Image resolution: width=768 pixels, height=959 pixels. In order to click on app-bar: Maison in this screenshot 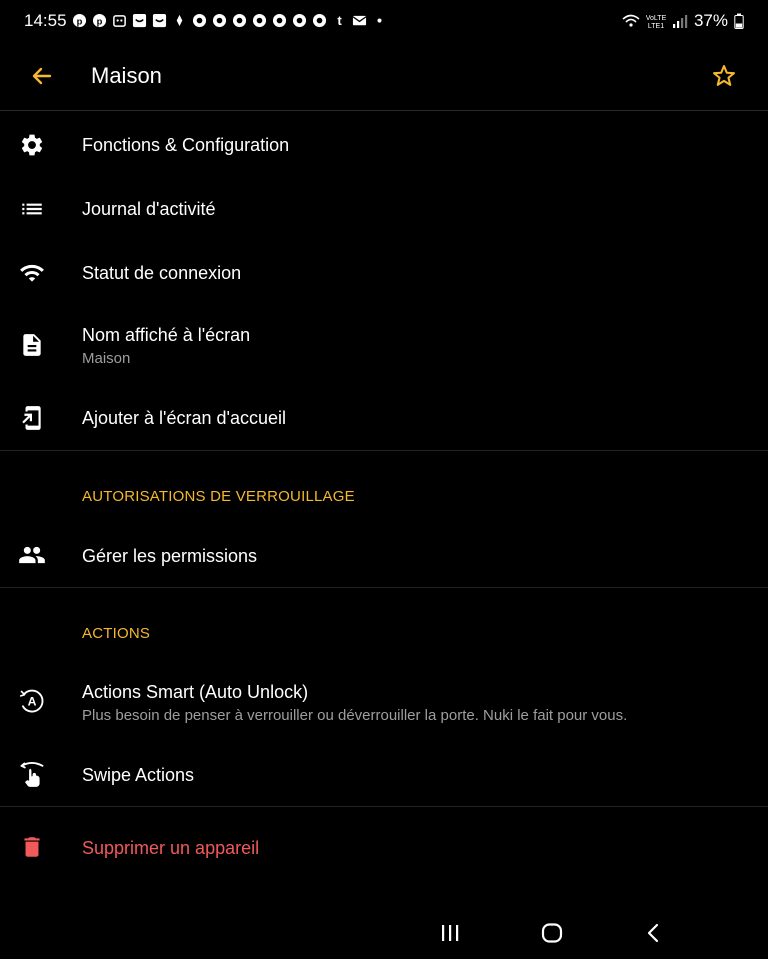, I will do `click(384, 76)`.